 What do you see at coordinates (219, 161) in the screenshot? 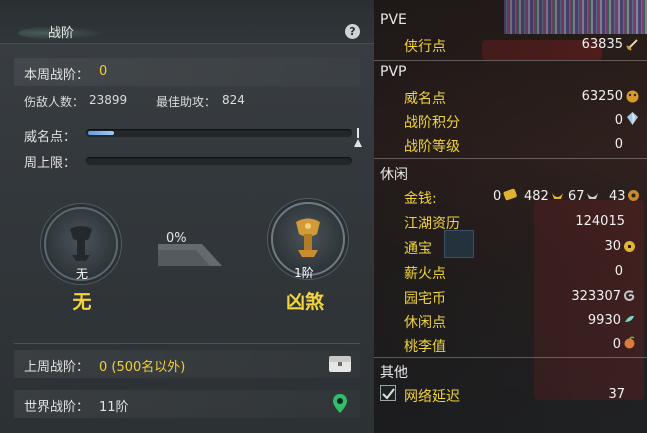
I see `weekly-cap-bar` at bounding box center [219, 161].